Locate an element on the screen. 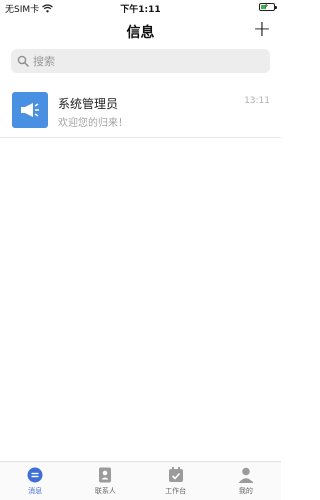  search-bar is located at coordinates (140, 61).